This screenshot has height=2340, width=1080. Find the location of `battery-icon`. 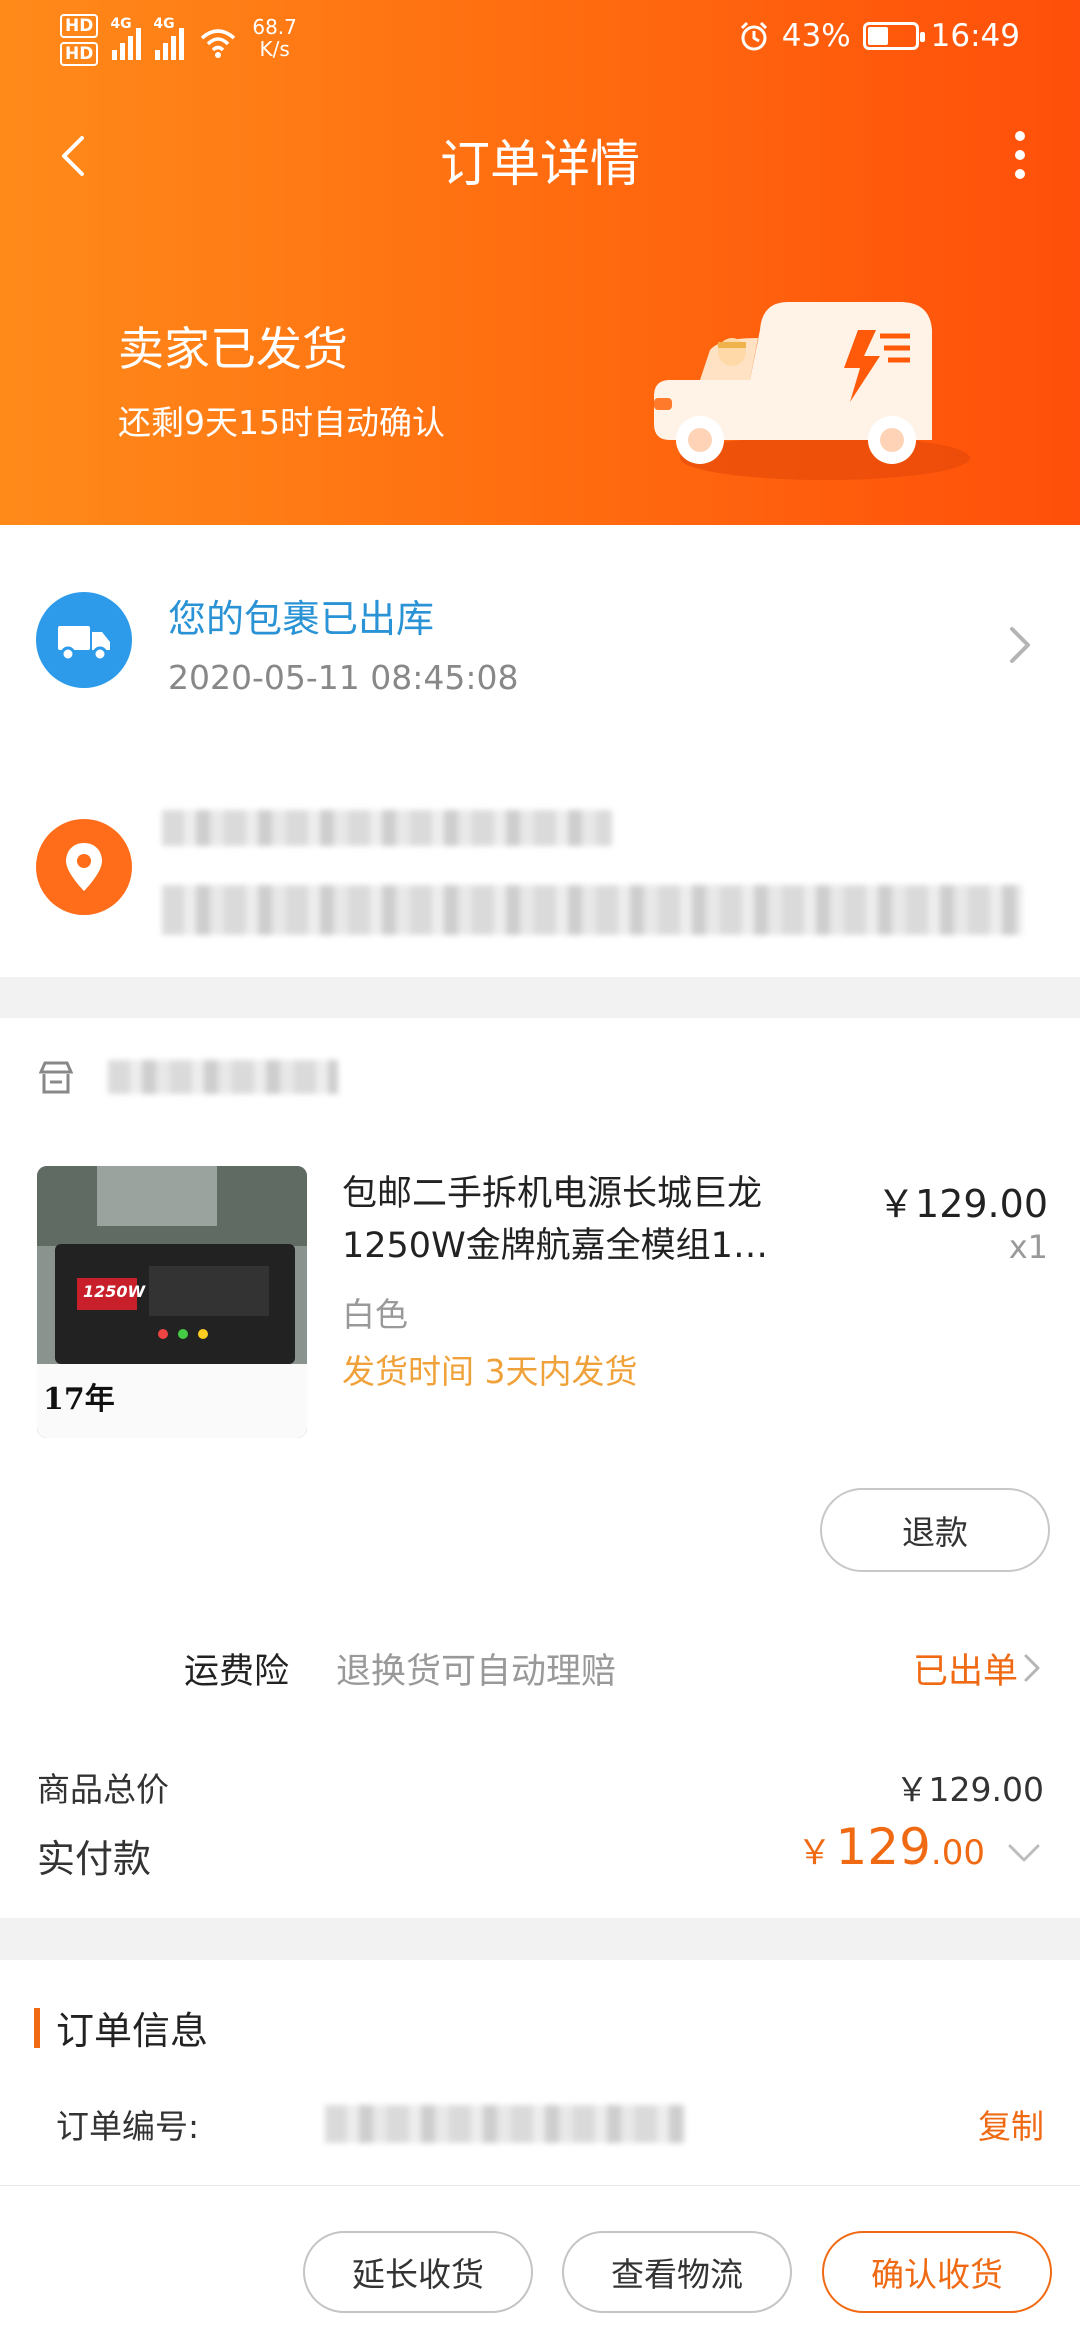

battery-icon is located at coordinates (893, 36).